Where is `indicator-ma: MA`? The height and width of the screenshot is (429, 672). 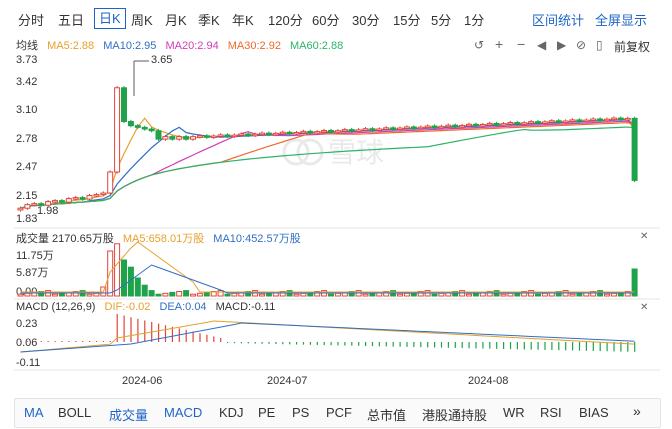
indicator-ma: MA is located at coordinates (34, 412).